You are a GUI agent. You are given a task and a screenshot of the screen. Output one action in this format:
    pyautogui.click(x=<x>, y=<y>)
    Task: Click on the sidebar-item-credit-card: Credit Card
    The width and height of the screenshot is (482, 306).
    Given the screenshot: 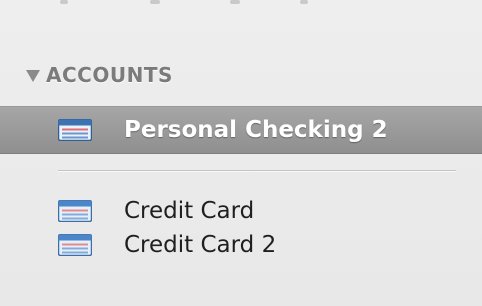 What is the action you would take?
    pyautogui.click(x=241, y=211)
    